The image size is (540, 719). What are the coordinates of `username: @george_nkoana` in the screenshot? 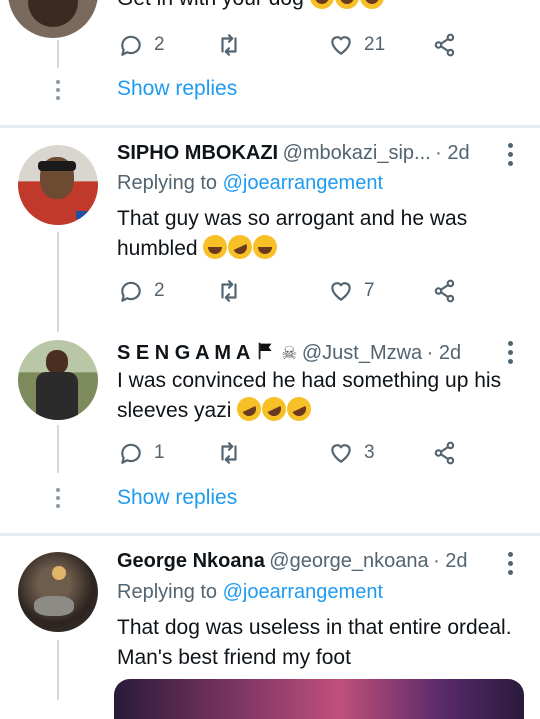 It's located at (348, 561).